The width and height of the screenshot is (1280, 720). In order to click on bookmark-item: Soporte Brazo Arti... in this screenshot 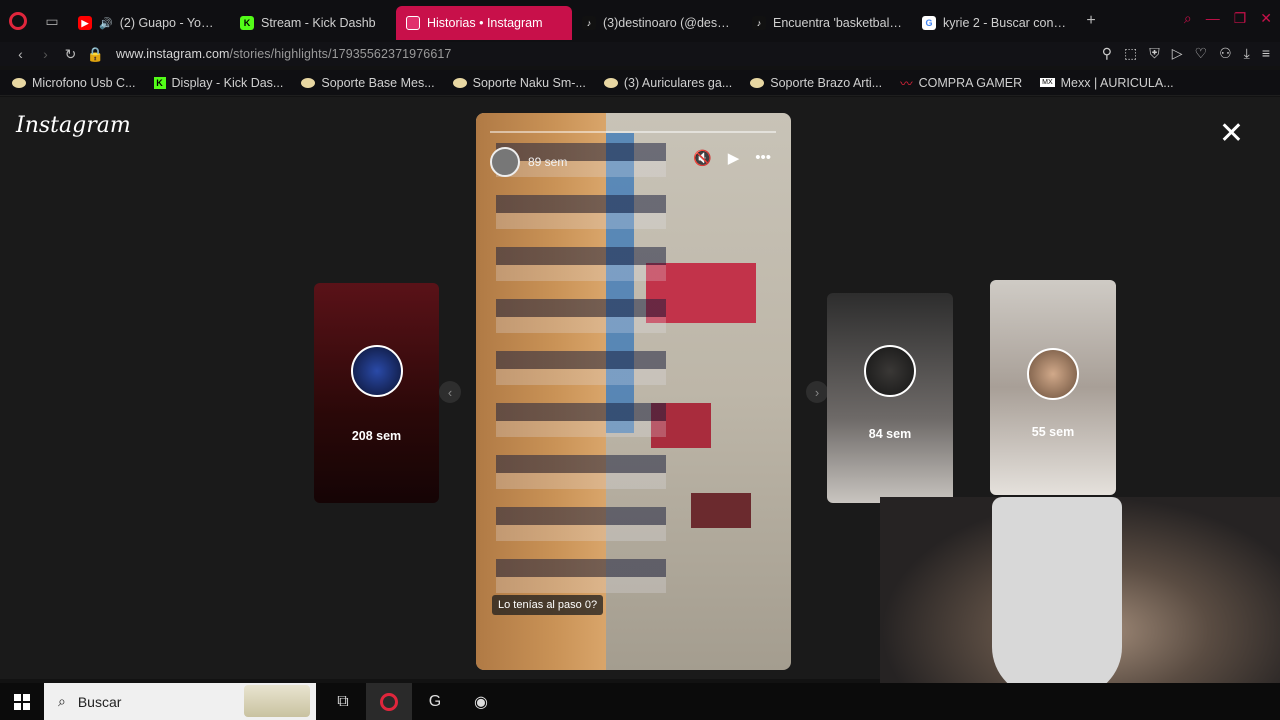, I will do `click(816, 83)`.